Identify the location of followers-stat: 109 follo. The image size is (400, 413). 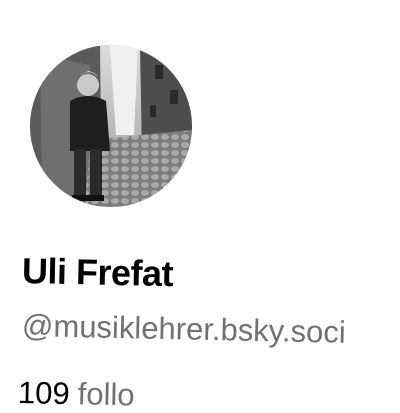
(76, 394).